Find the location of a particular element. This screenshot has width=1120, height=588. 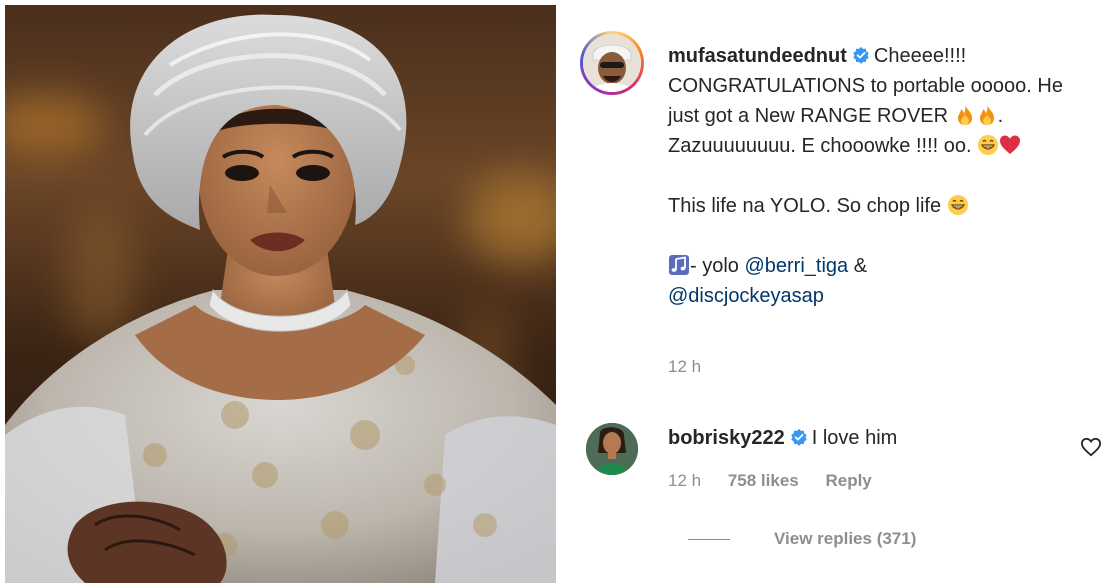

reply-button: Reply is located at coordinates (848, 480).